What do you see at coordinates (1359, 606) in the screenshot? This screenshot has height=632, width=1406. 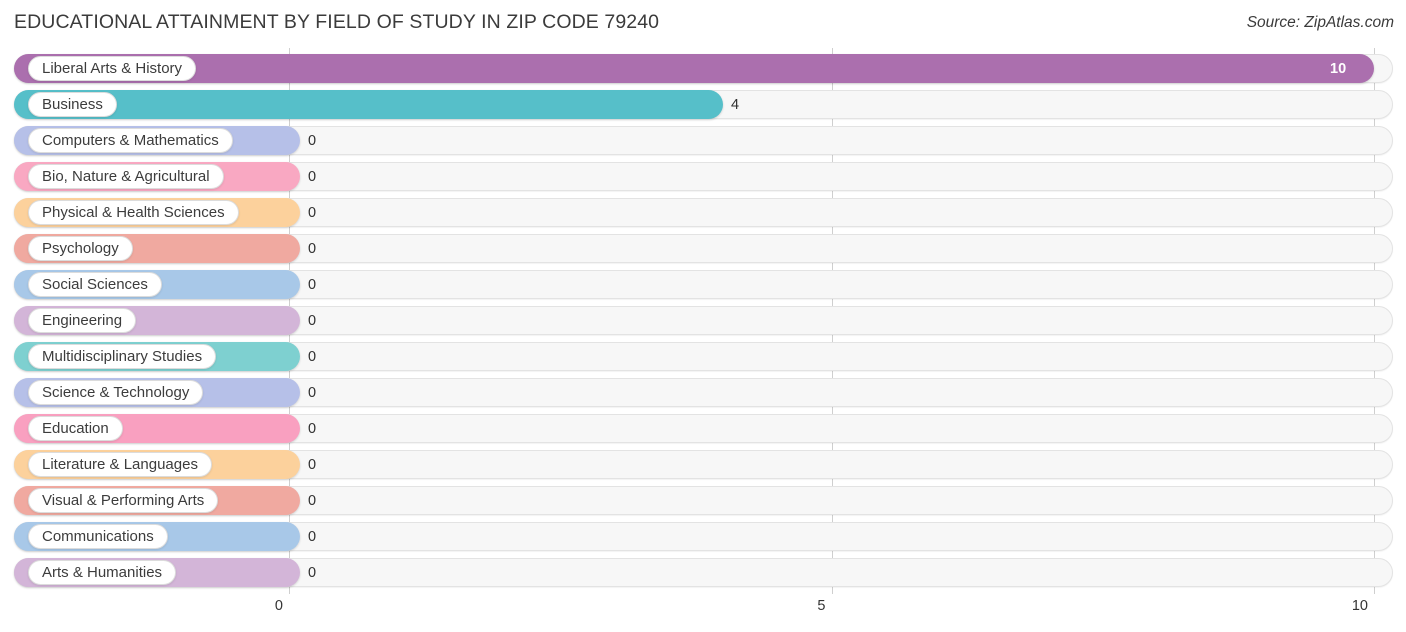 I see `x-tick-label-10: 10` at bounding box center [1359, 606].